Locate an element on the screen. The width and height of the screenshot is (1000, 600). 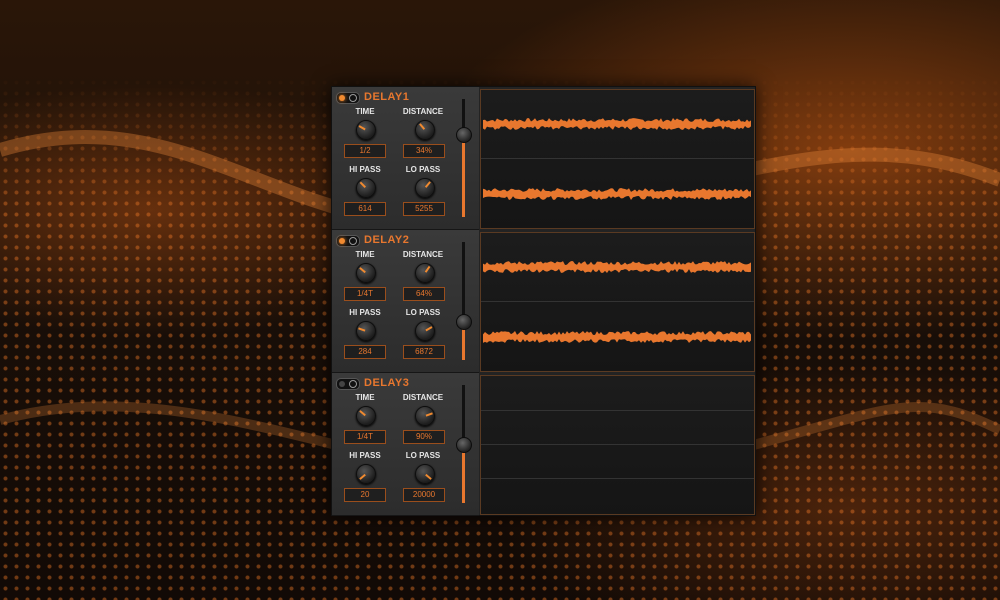
hi-pass-value: 614 is located at coordinates (365, 209).